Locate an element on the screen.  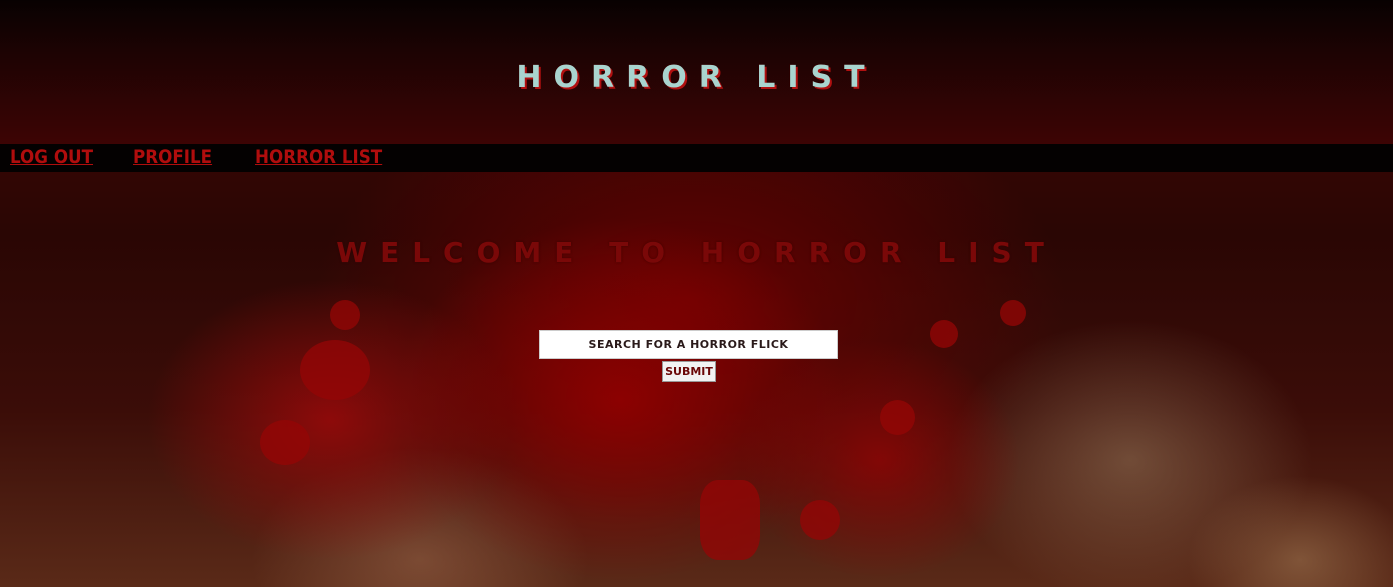
nav-link-profile: PROFILE is located at coordinates (172, 157).